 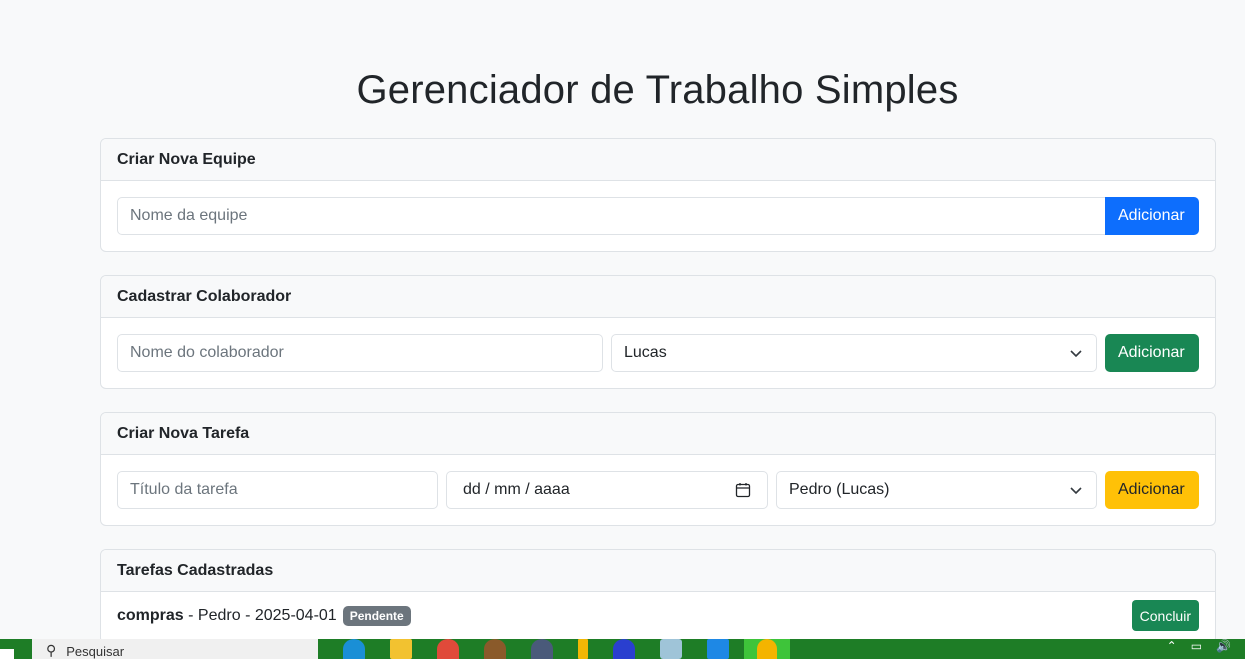 What do you see at coordinates (658, 434) in the screenshot?
I see `task-card-header: Criar Nova Tarefa` at bounding box center [658, 434].